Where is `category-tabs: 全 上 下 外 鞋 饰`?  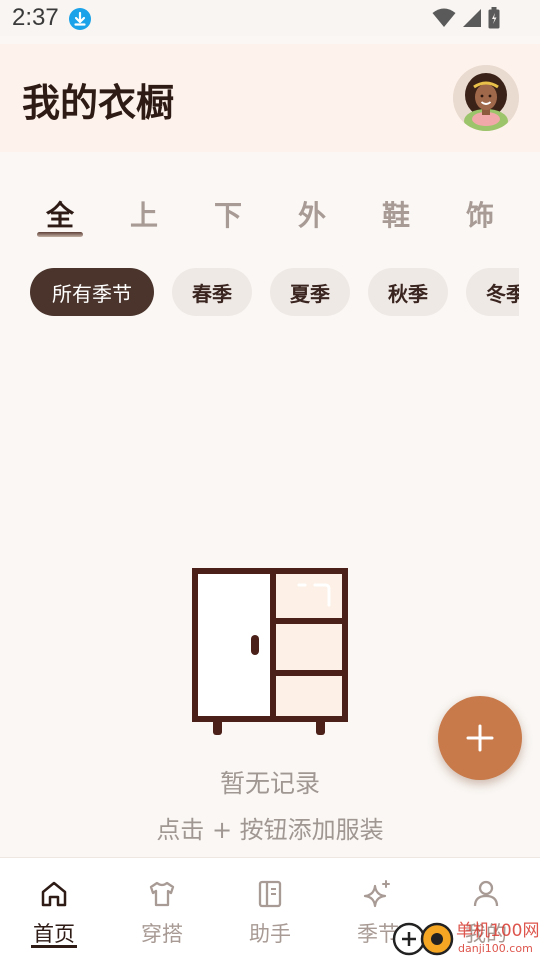
category-tabs: 全 上 下 外 鞋 饰 is located at coordinates (270, 215).